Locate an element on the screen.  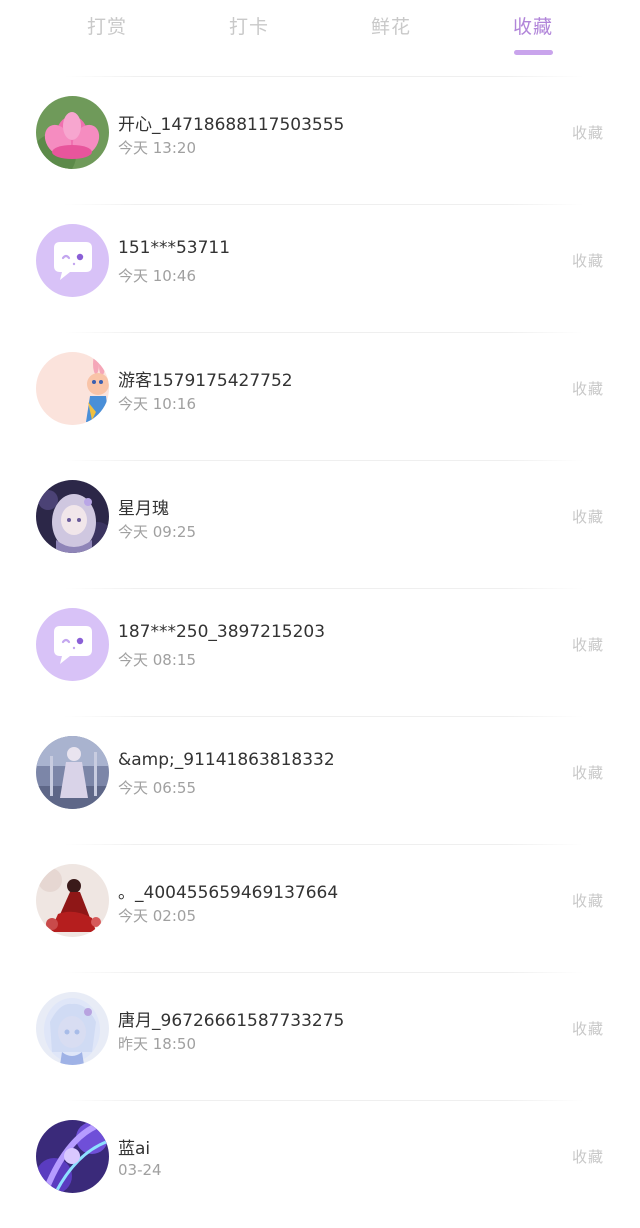
favorite-time: 今天 09:25 is located at coordinates (157, 532).